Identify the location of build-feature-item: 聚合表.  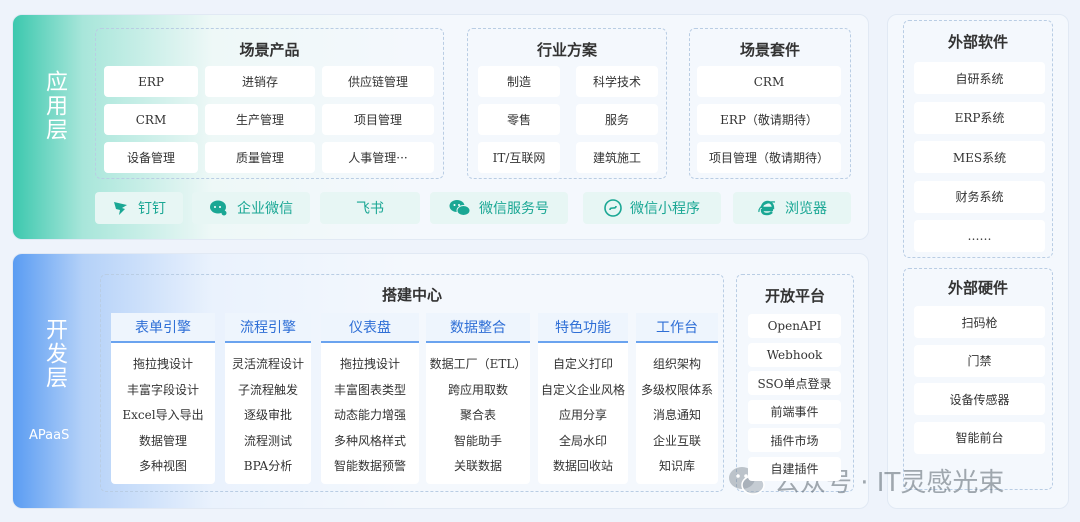
(477, 415).